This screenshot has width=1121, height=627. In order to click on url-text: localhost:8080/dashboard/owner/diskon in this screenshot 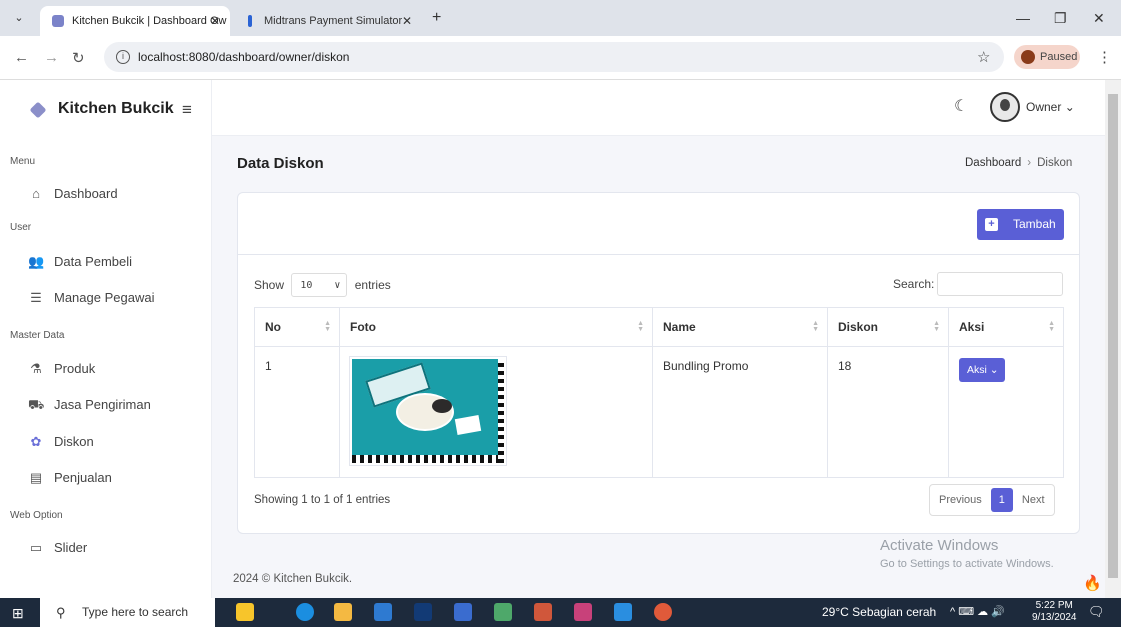, I will do `click(244, 57)`.